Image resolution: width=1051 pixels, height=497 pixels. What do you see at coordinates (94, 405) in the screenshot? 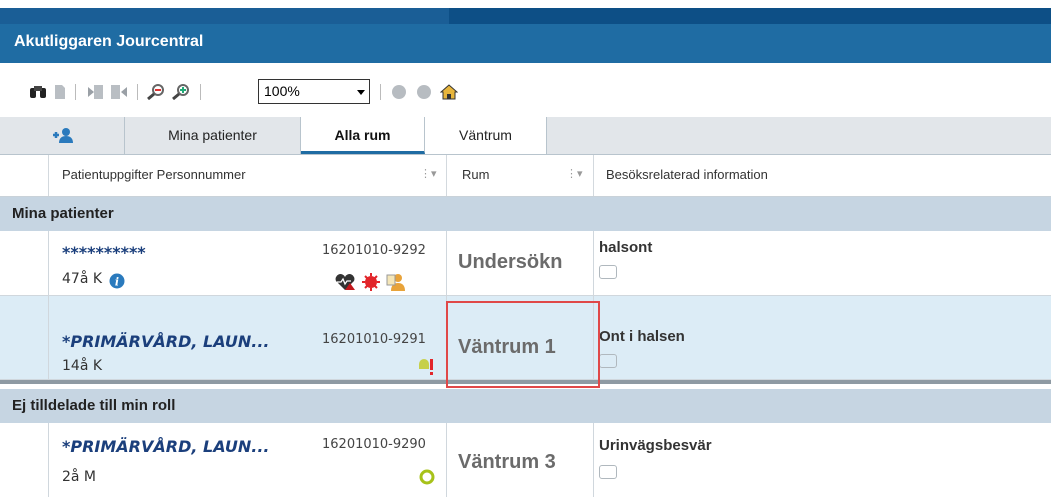
I see `group-title: Ej tilldelade till min roll` at bounding box center [94, 405].